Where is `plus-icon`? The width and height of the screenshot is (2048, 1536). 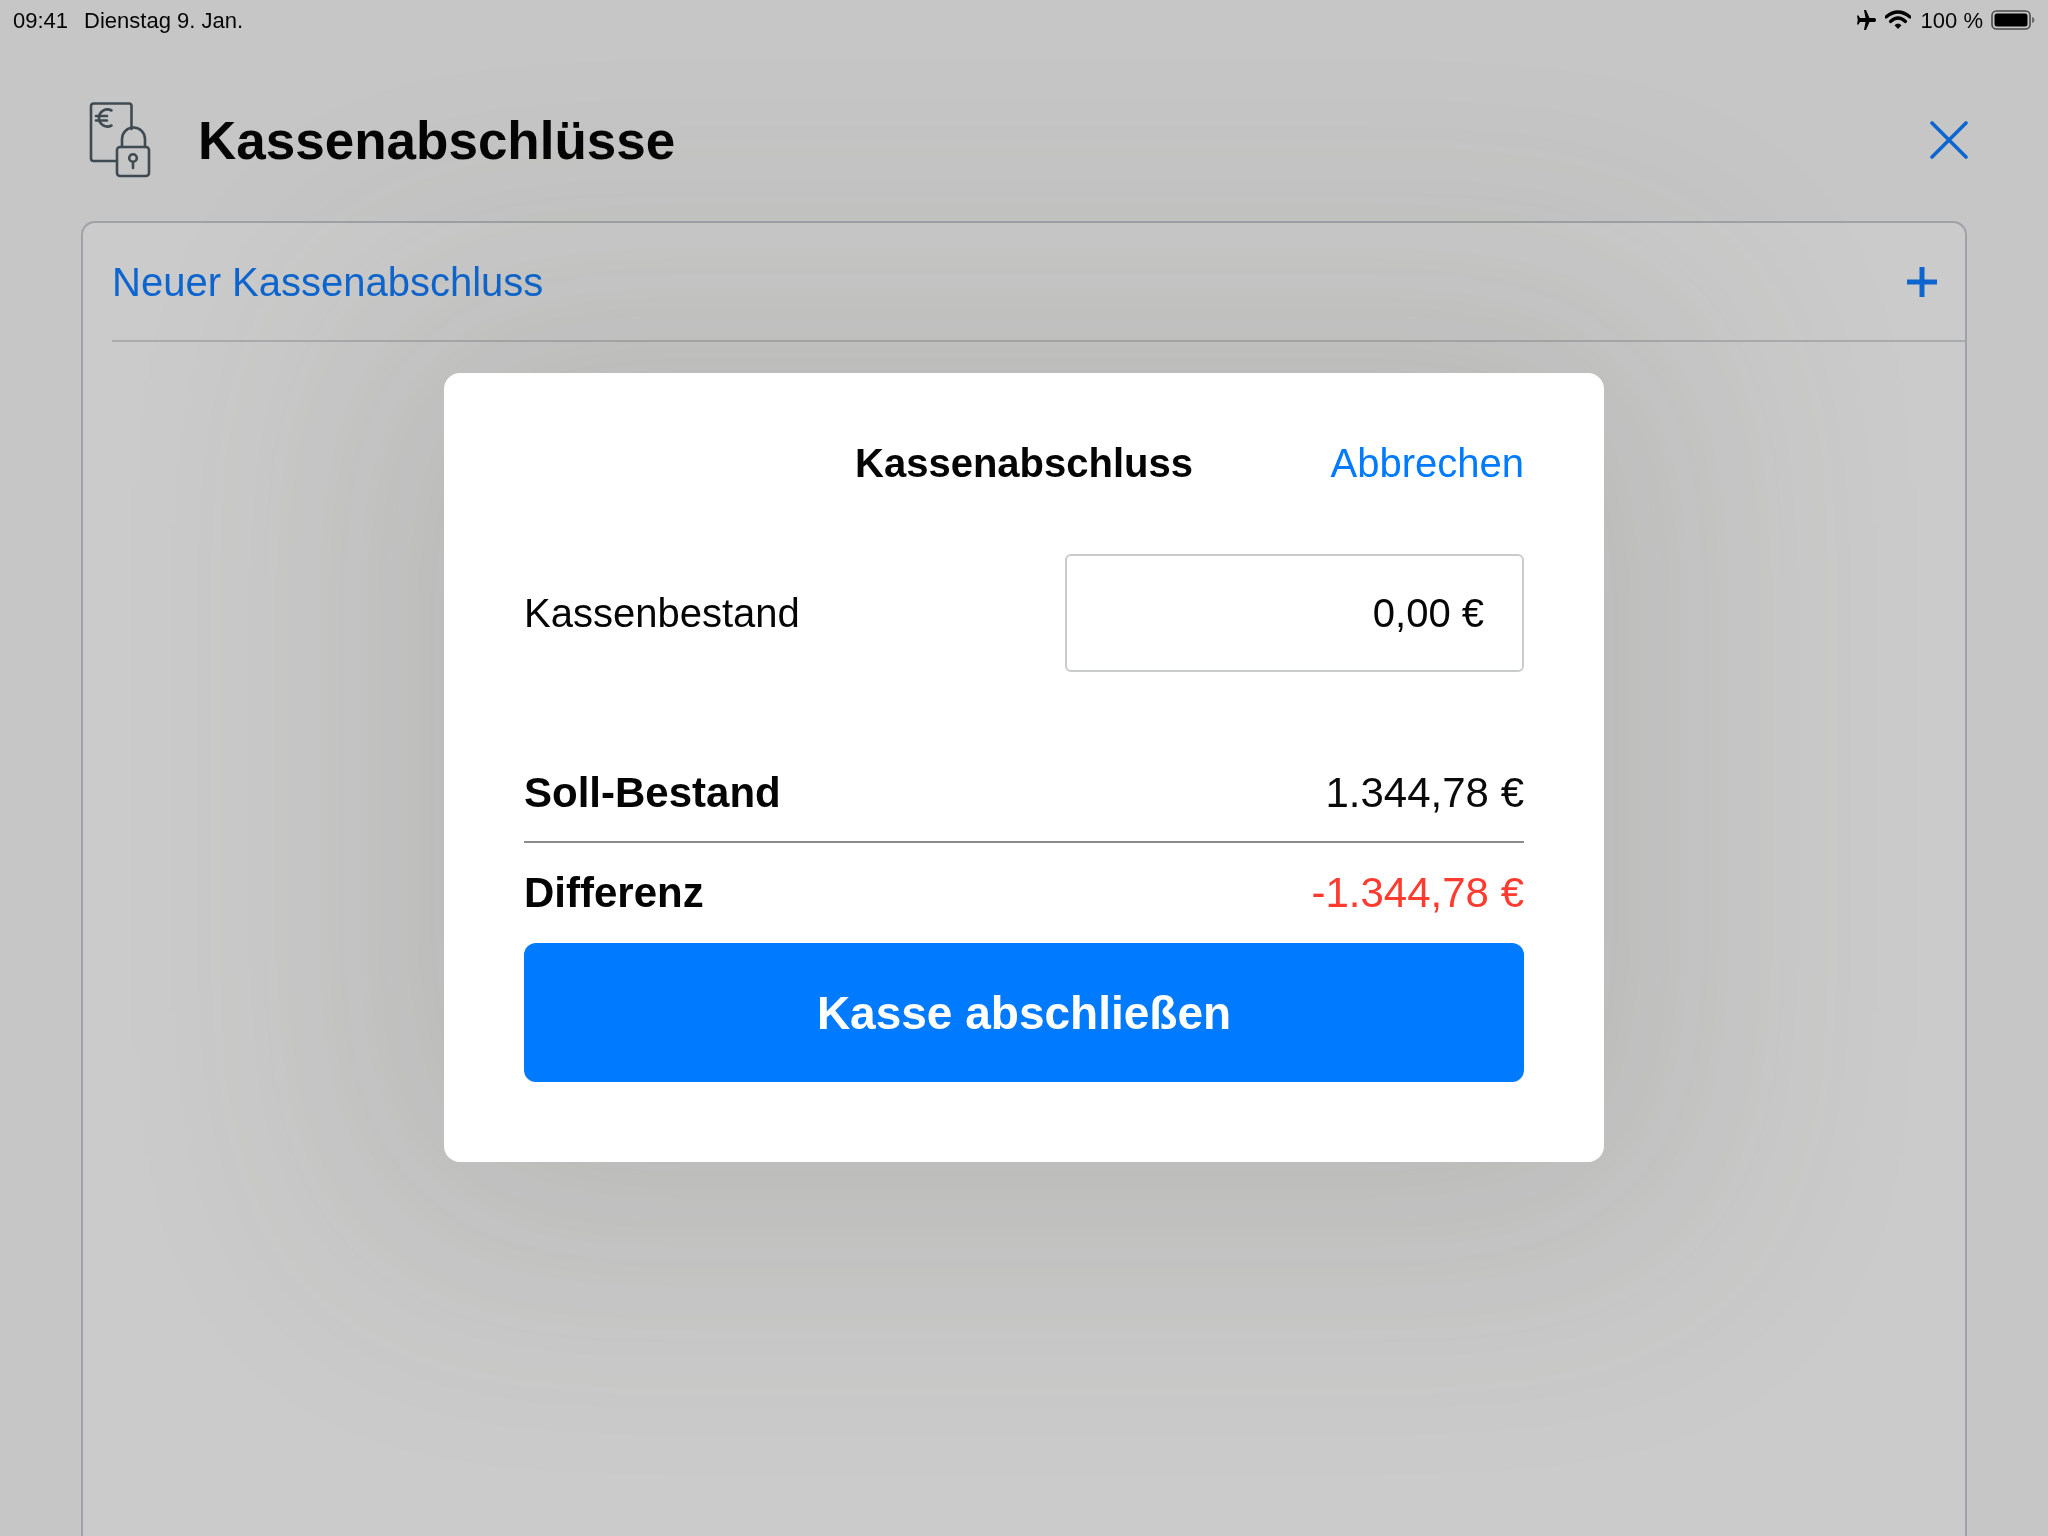
plus-icon is located at coordinates (1922, 281).